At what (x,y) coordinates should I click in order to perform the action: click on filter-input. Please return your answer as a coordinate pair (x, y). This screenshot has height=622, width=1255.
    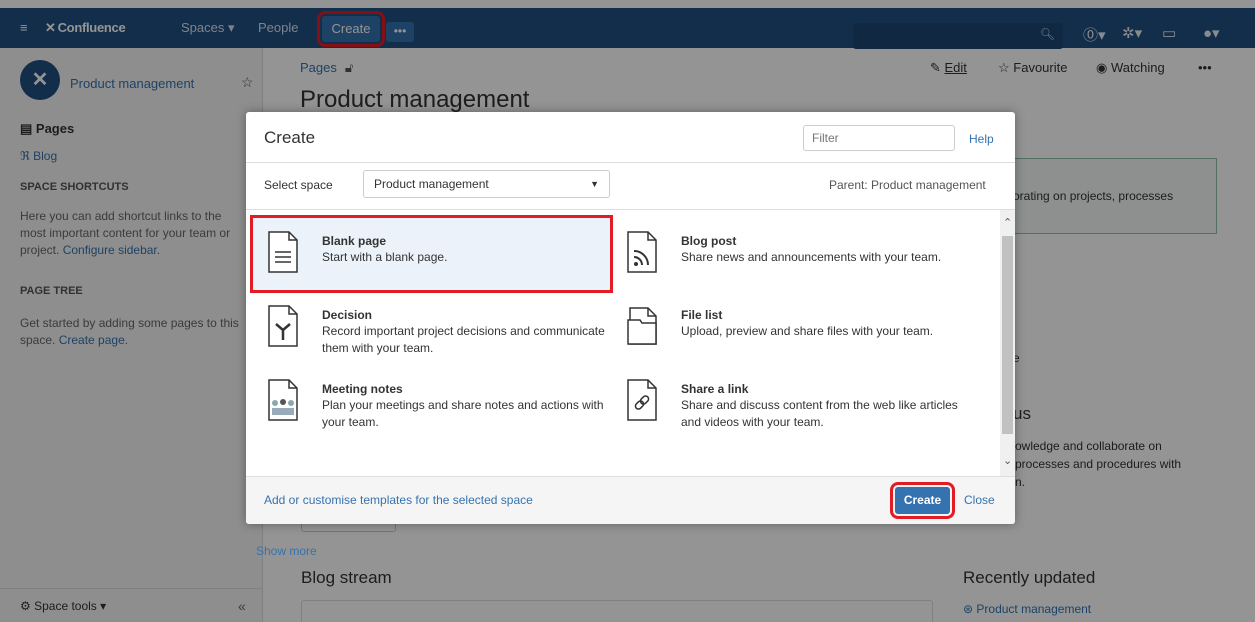
    Looking at the image, I should click on (879, 138).